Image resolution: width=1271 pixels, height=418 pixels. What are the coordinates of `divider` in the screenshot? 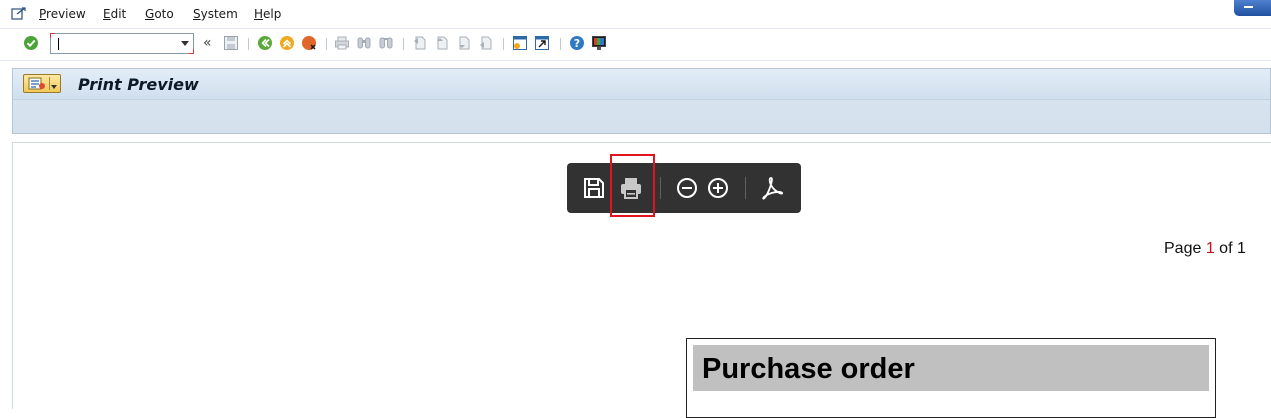 It's located at (641, 99).